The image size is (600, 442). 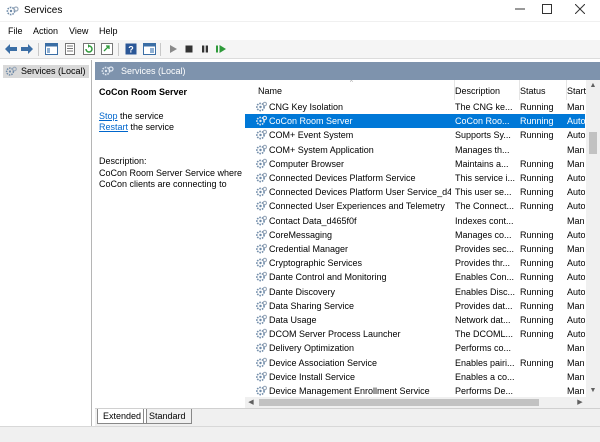 I want to click on column-header-description: Description, so click(x=487, y=90).